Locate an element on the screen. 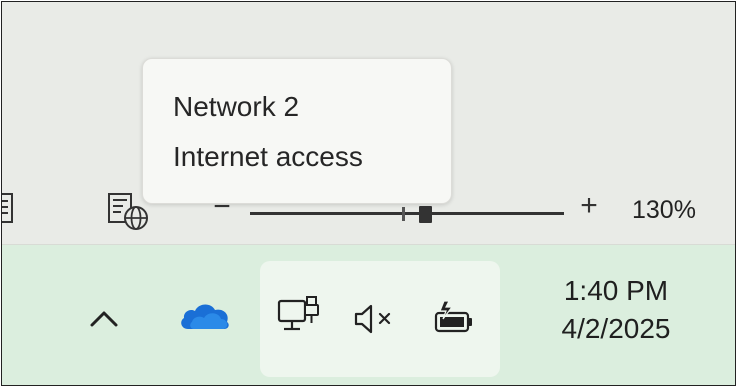  quick-settings-tray is located at coordinates (380, 319).